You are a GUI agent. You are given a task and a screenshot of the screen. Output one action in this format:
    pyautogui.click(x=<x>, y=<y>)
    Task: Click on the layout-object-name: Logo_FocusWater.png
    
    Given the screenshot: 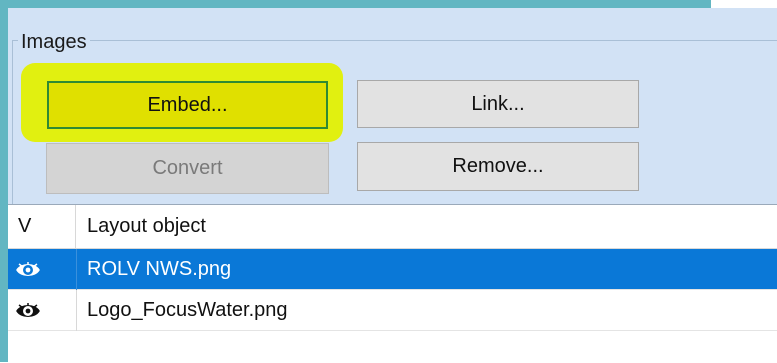 What is the action you would take?
    pyautogui.click(x=187, y=310)
    